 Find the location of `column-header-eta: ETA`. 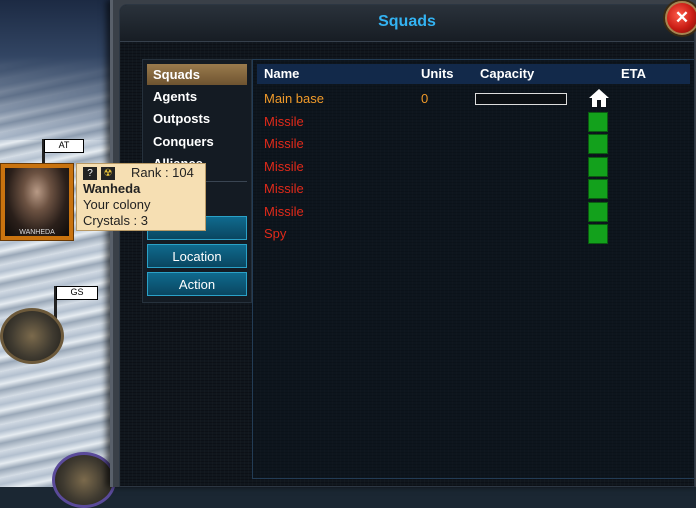

column-header-eta: ETA is located at coordinates (633, 74).